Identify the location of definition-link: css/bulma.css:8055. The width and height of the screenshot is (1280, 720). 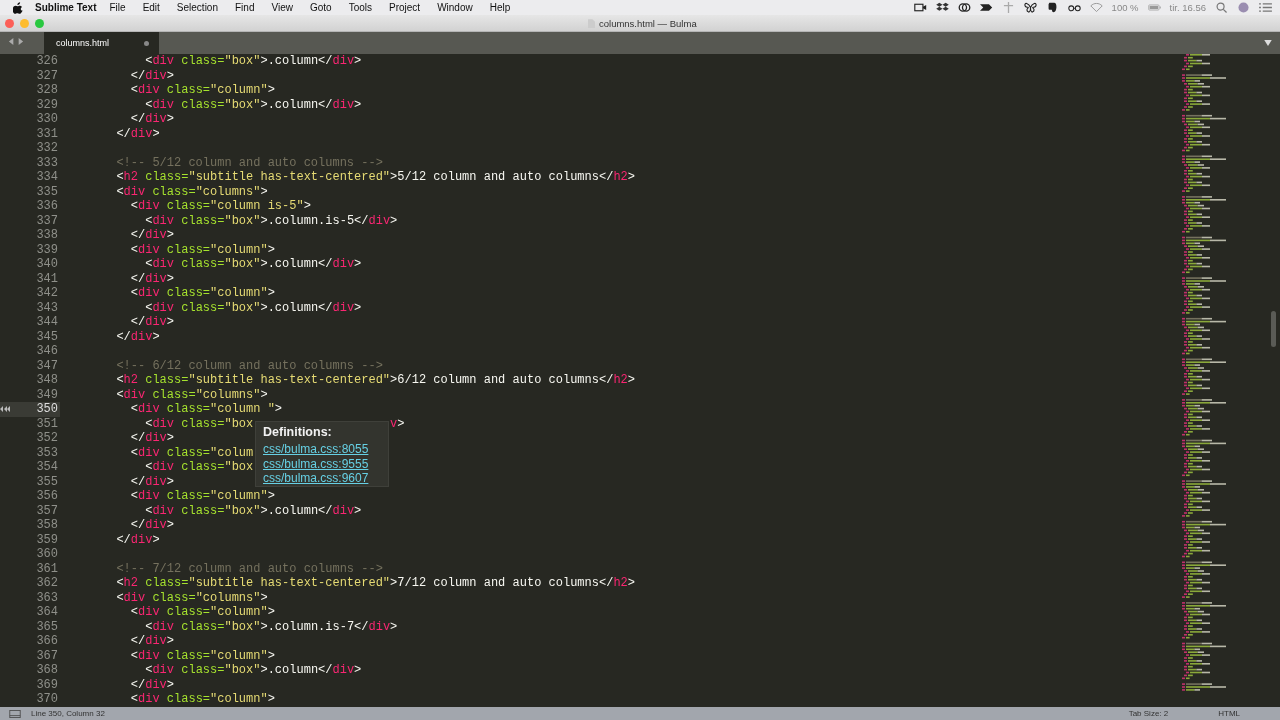
(316, 449).